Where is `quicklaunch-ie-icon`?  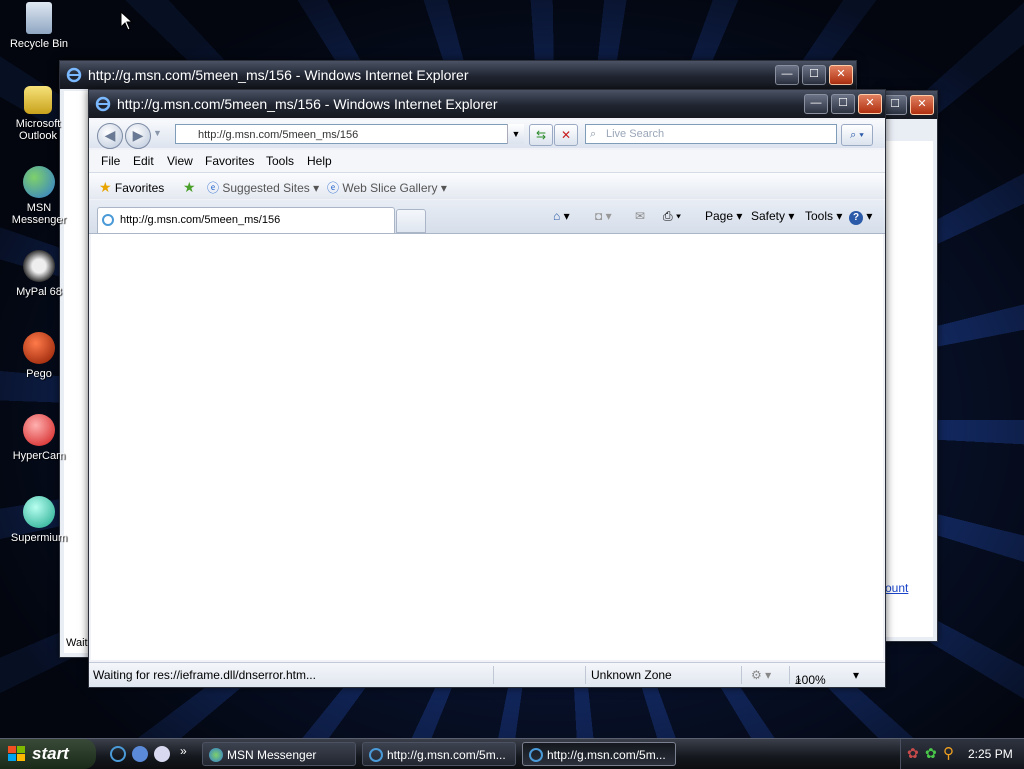 quicklaunch-ie-icon is located at coordinates (118, 754).